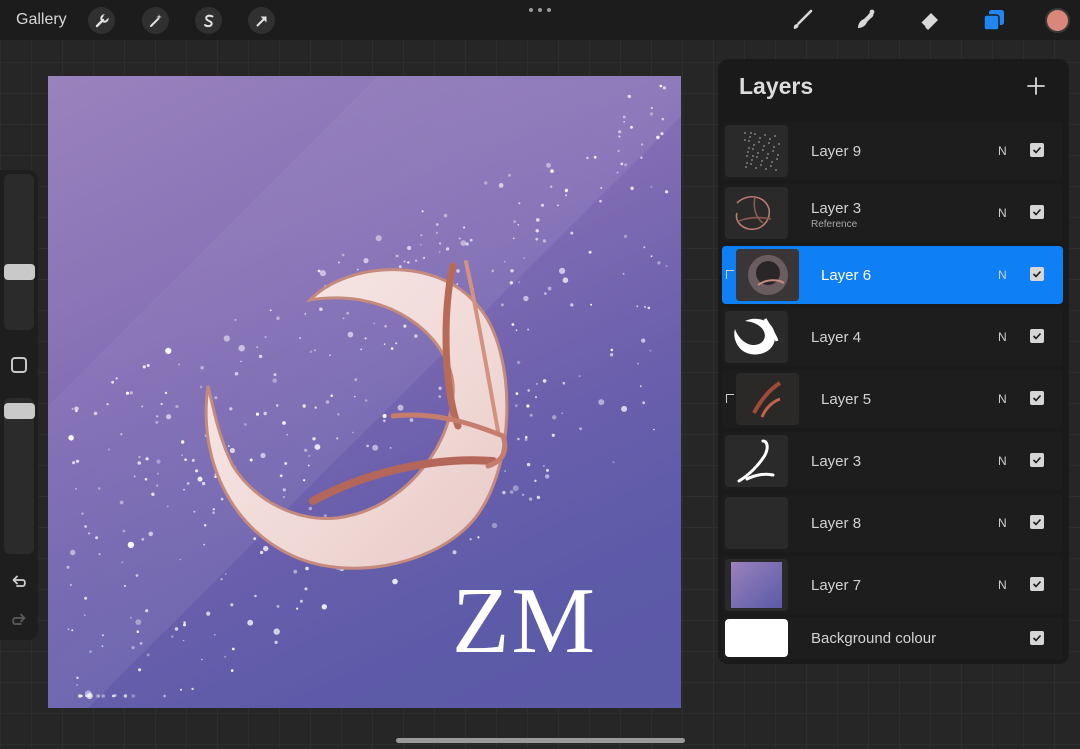 The image size is (1080, 749). Describe the element at coordinates (802, 20) in the screenshot. I see `brush-icon` at that location.